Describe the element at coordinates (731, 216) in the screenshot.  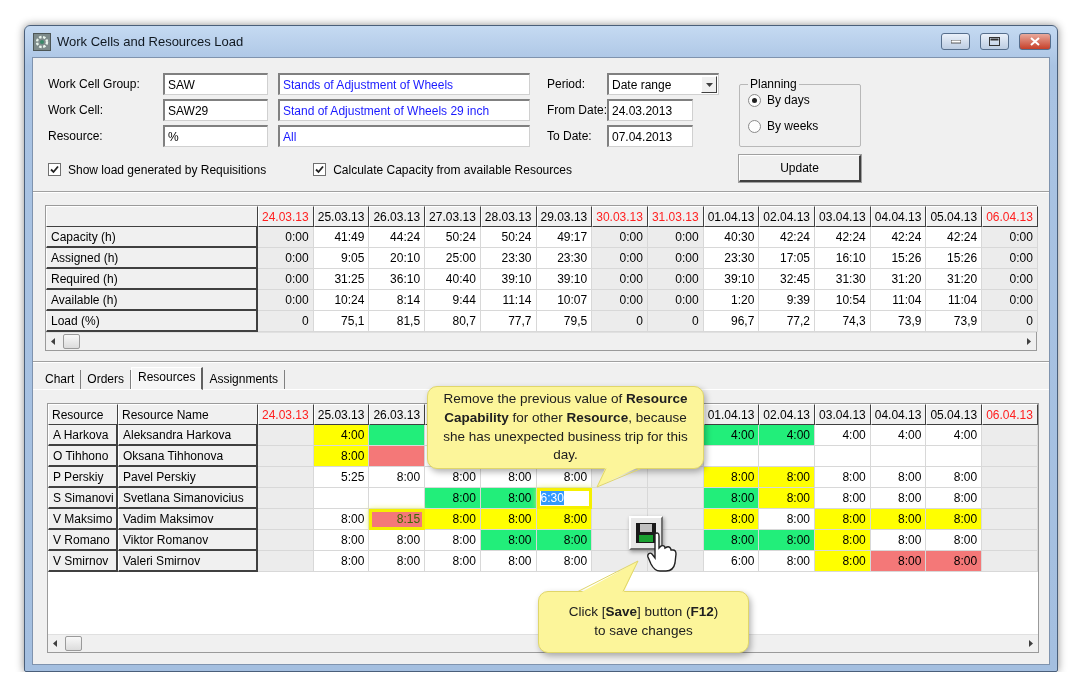
I see `column-header: 01.04.13` at that location.